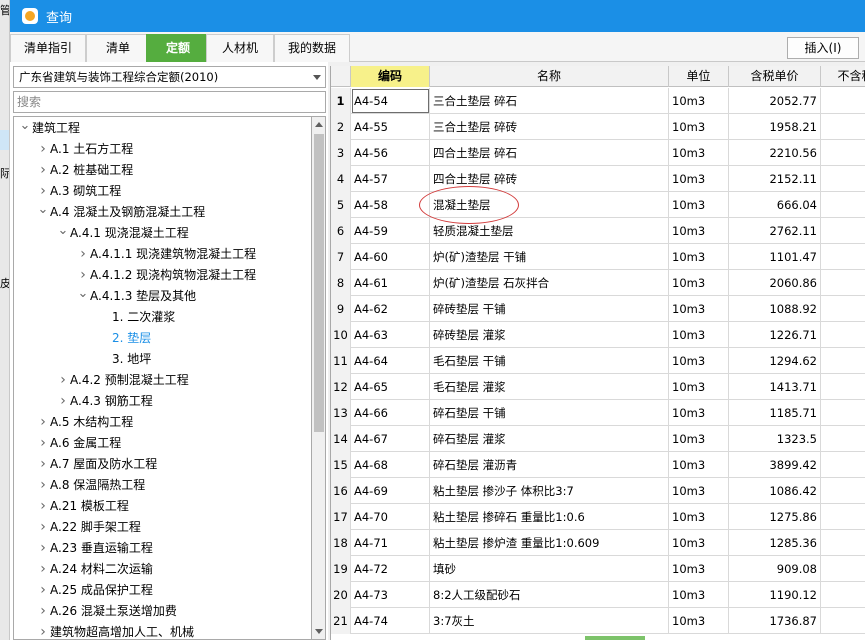 This screenshot has height=640, width=865. I want to click on table-row: 3A4-56四合土垫层 碎石10m32210.562, so click(598, 153).